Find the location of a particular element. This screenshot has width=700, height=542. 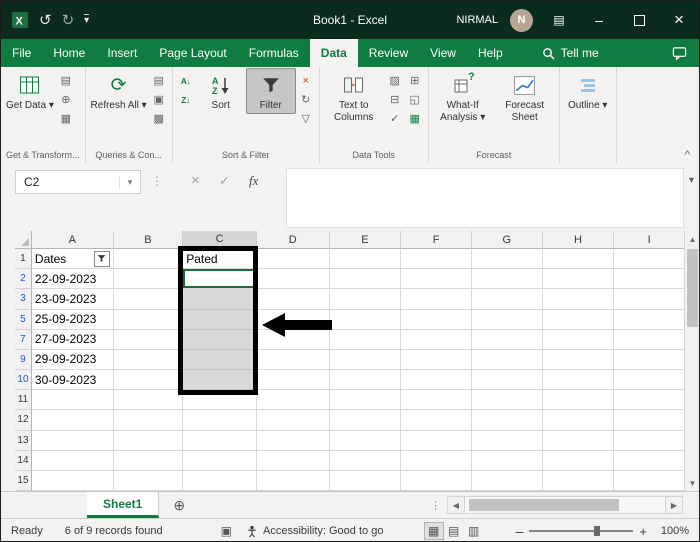

vertical-scrollbar: ▲ ▼ is located at coordinates (691, 361).